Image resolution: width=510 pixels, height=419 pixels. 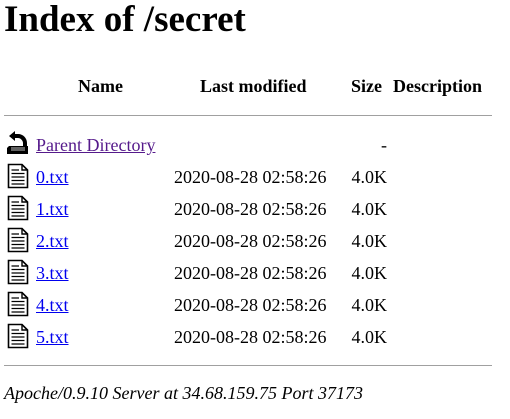 I want to click on file-link: 5.txt, so click(x=52, y=337).